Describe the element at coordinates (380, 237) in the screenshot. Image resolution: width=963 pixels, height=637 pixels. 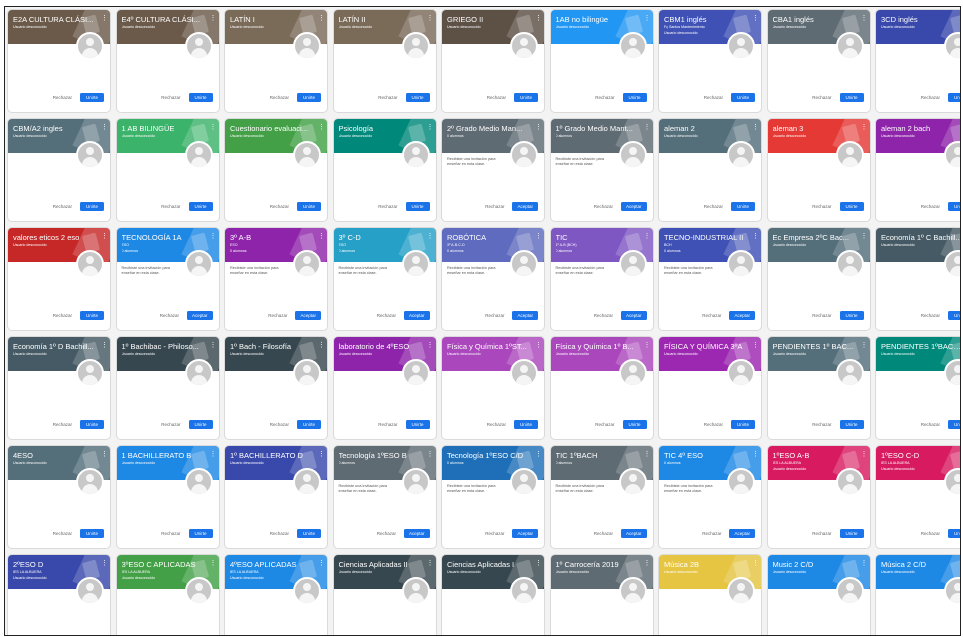
I see `class-title: 3º C-D` at that location.